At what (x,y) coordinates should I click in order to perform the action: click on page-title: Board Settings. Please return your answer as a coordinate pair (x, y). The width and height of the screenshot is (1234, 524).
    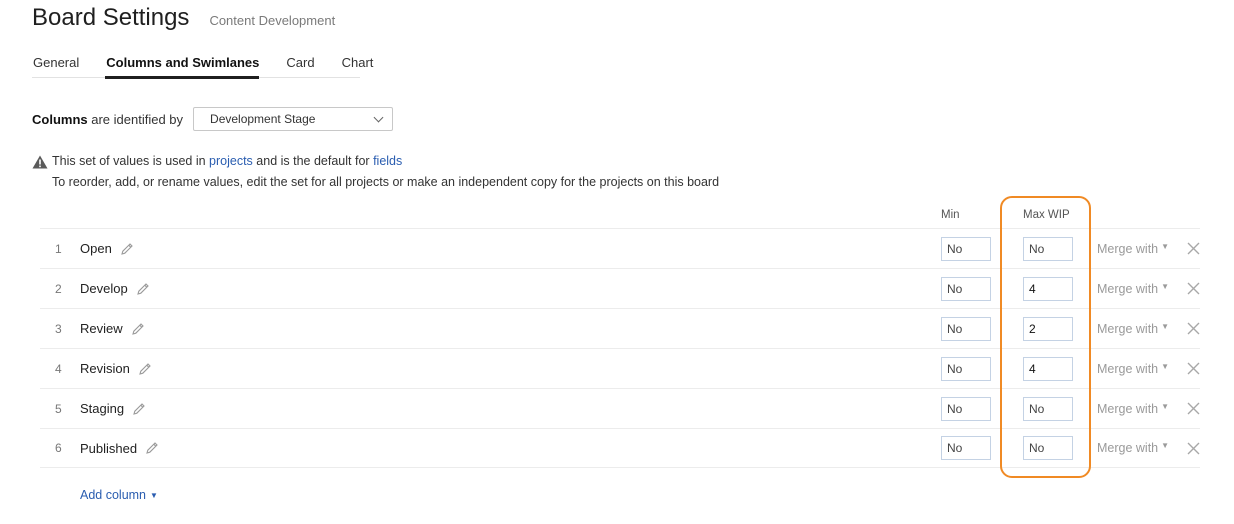
    Looking at the image, I should click on (111, 17).